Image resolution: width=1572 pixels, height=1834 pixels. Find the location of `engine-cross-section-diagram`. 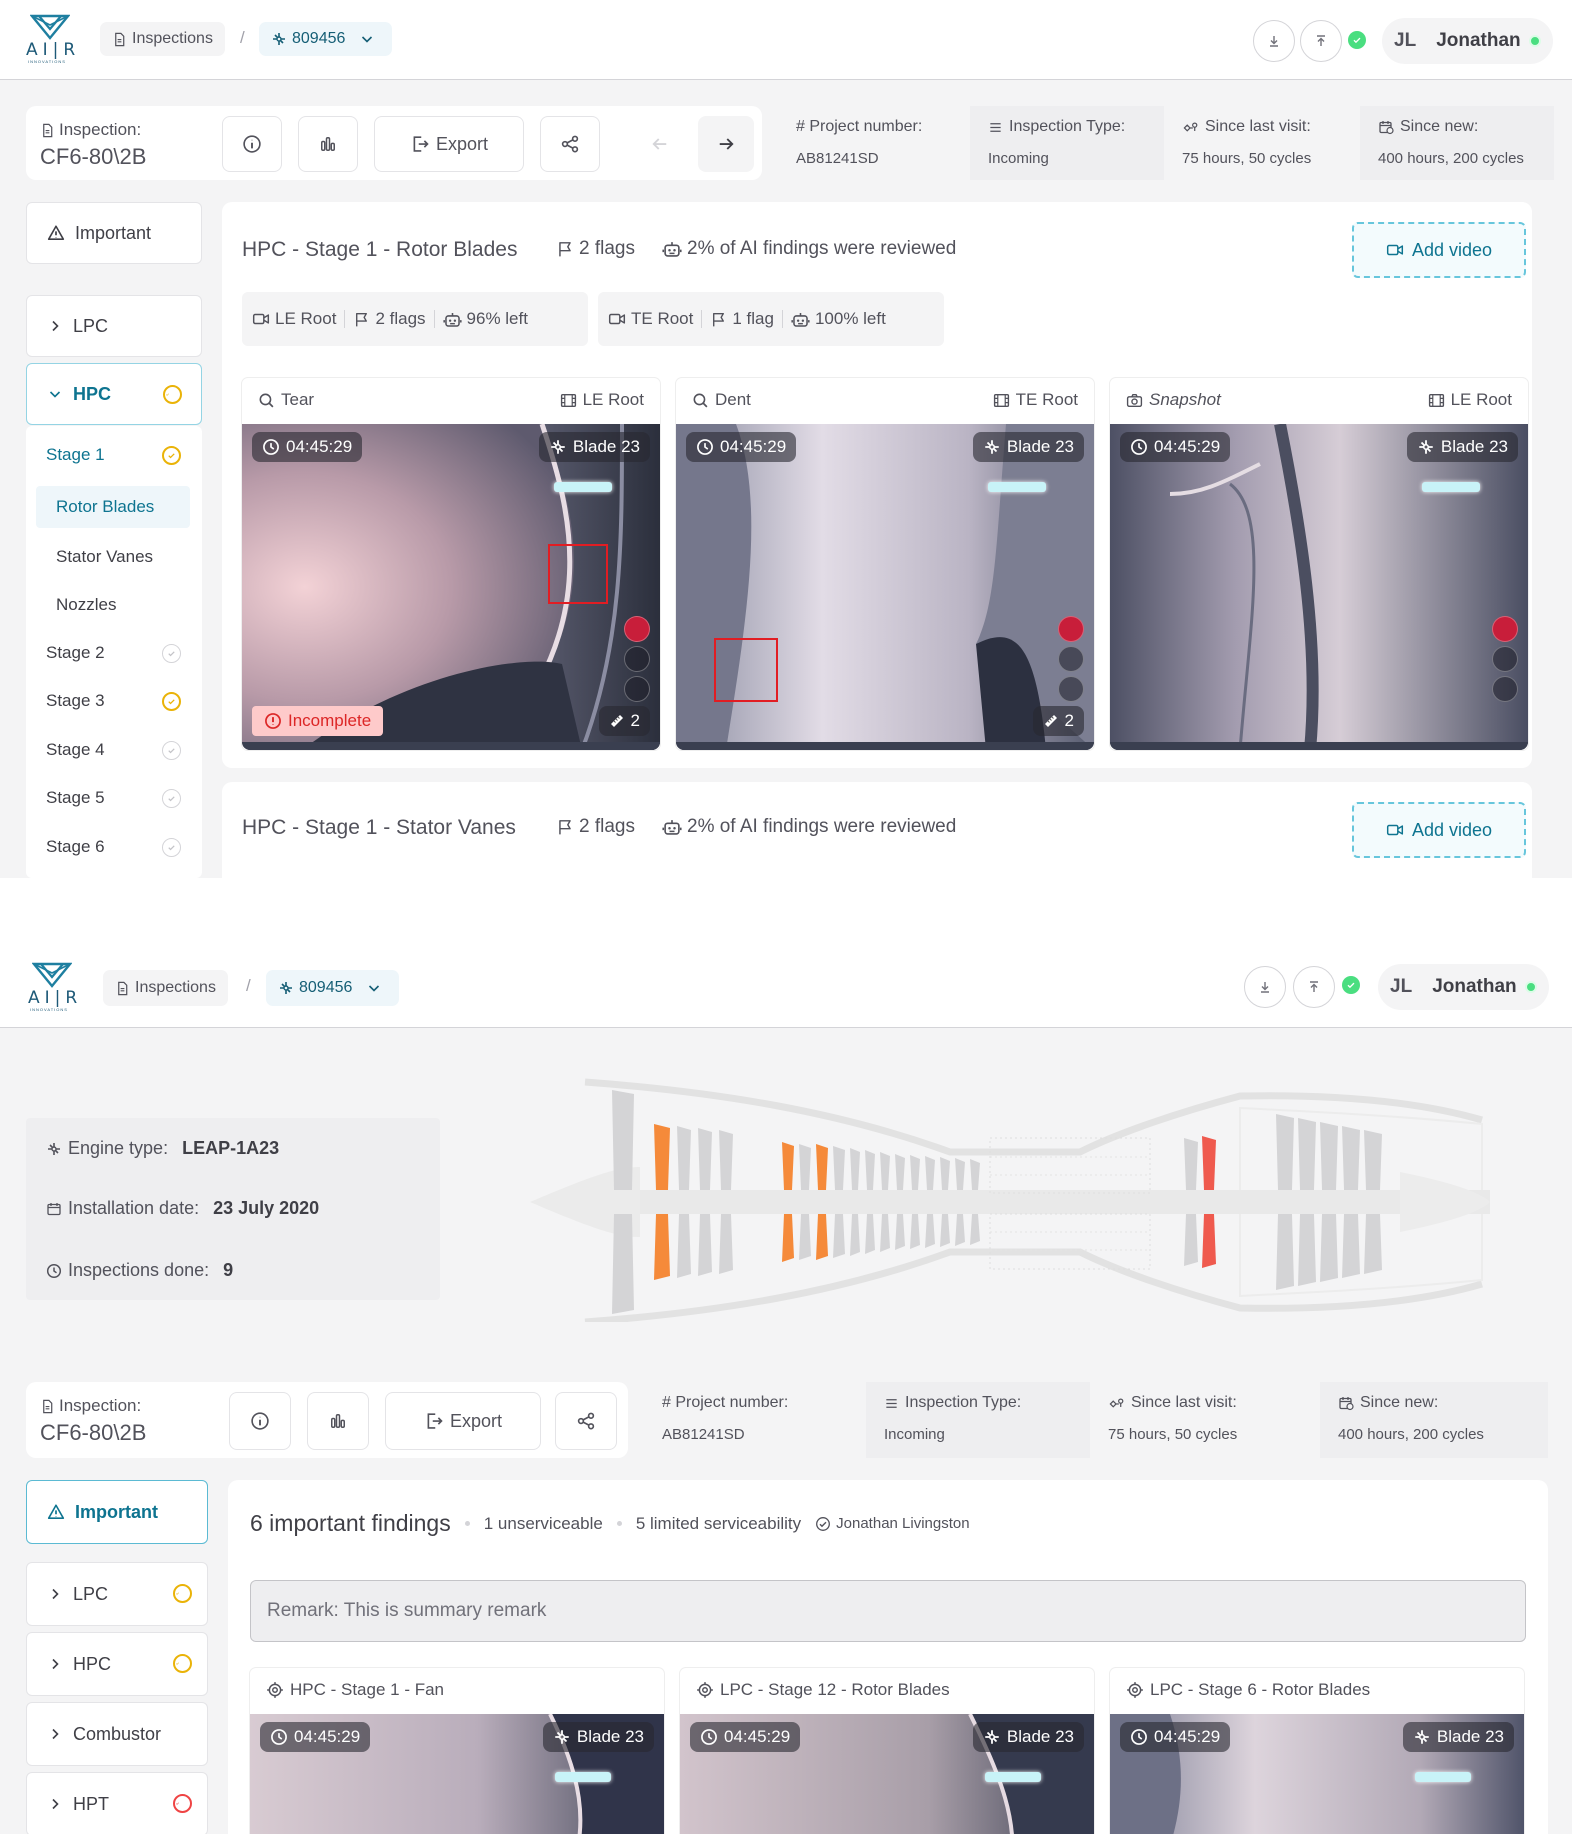

engine-cross-section-diagram is located at coordinates (1005, 1197).